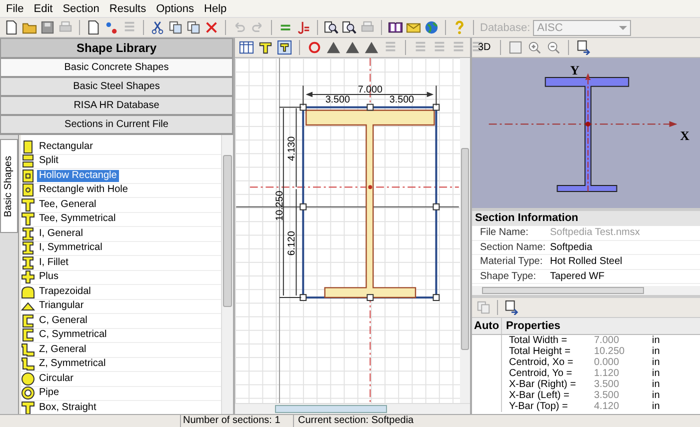 The image size is (700, 427). What do you see at coordinates (193, 27) in the screenshot?
I see `paste-icon` at bounding box center [193, 27].